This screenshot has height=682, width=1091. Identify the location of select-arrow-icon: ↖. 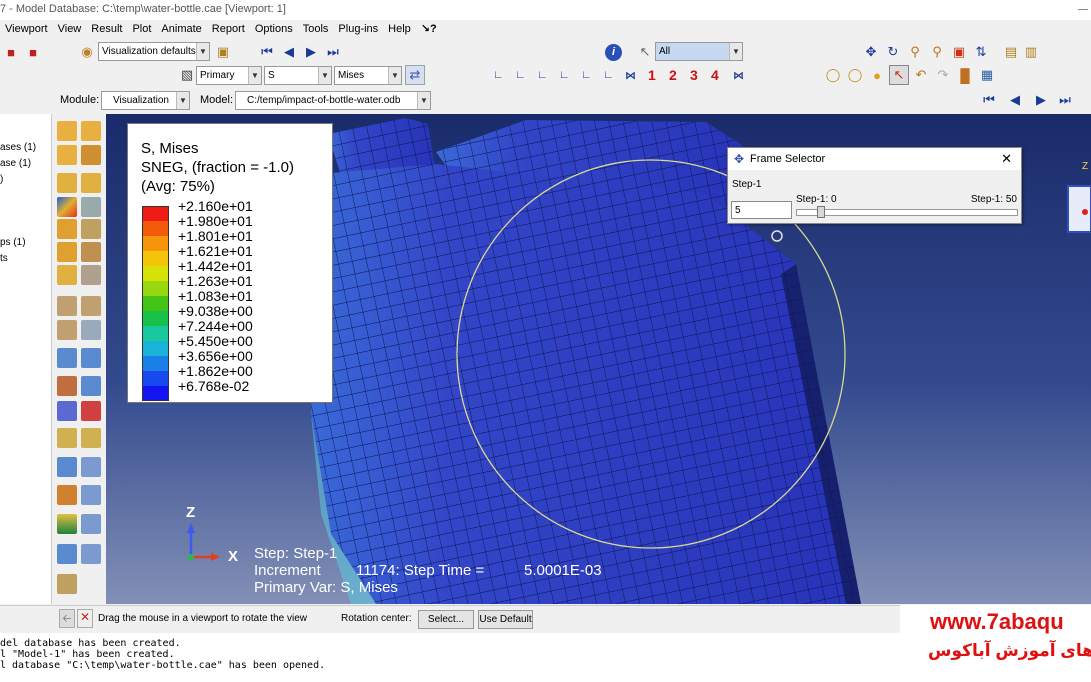
(645, 52).